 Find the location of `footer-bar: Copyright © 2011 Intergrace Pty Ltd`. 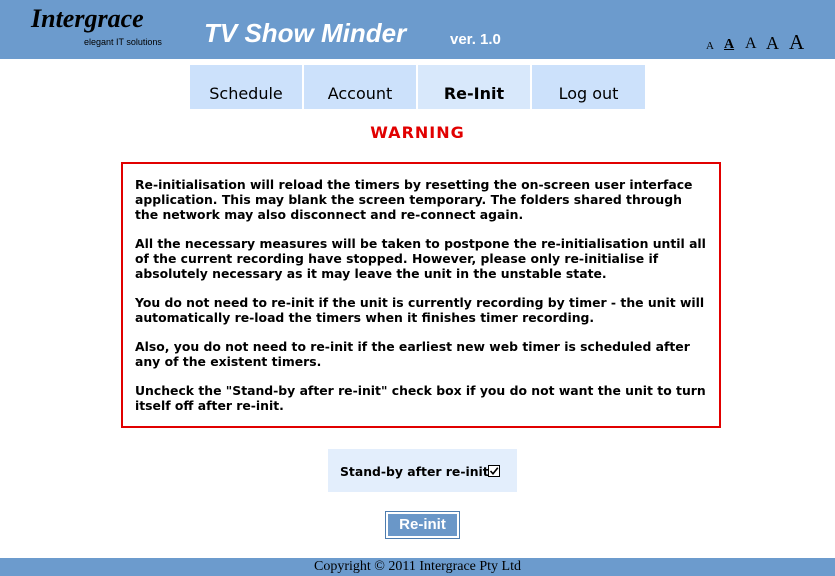

footer-bar: Copyright © 2011 Intergrace Pty Ltd is located at coordinates (417, 567).